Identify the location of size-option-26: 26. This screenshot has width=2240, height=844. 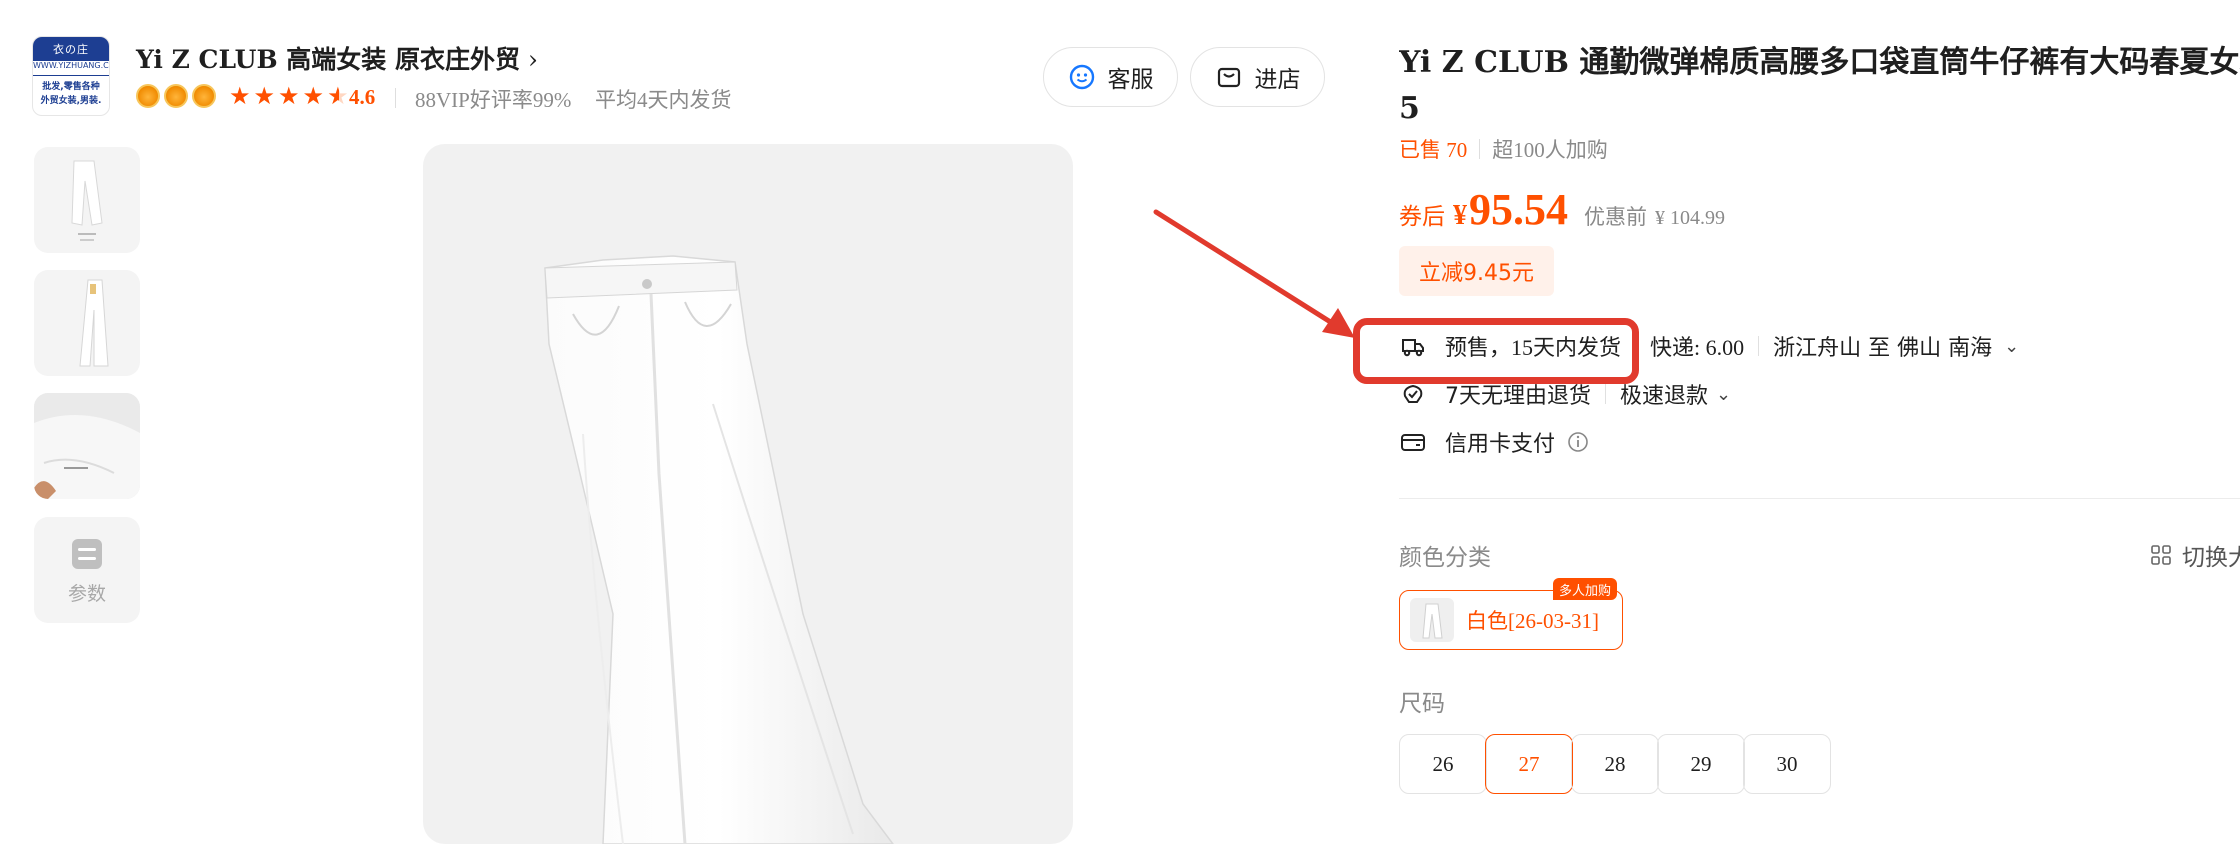
(1443, 764).